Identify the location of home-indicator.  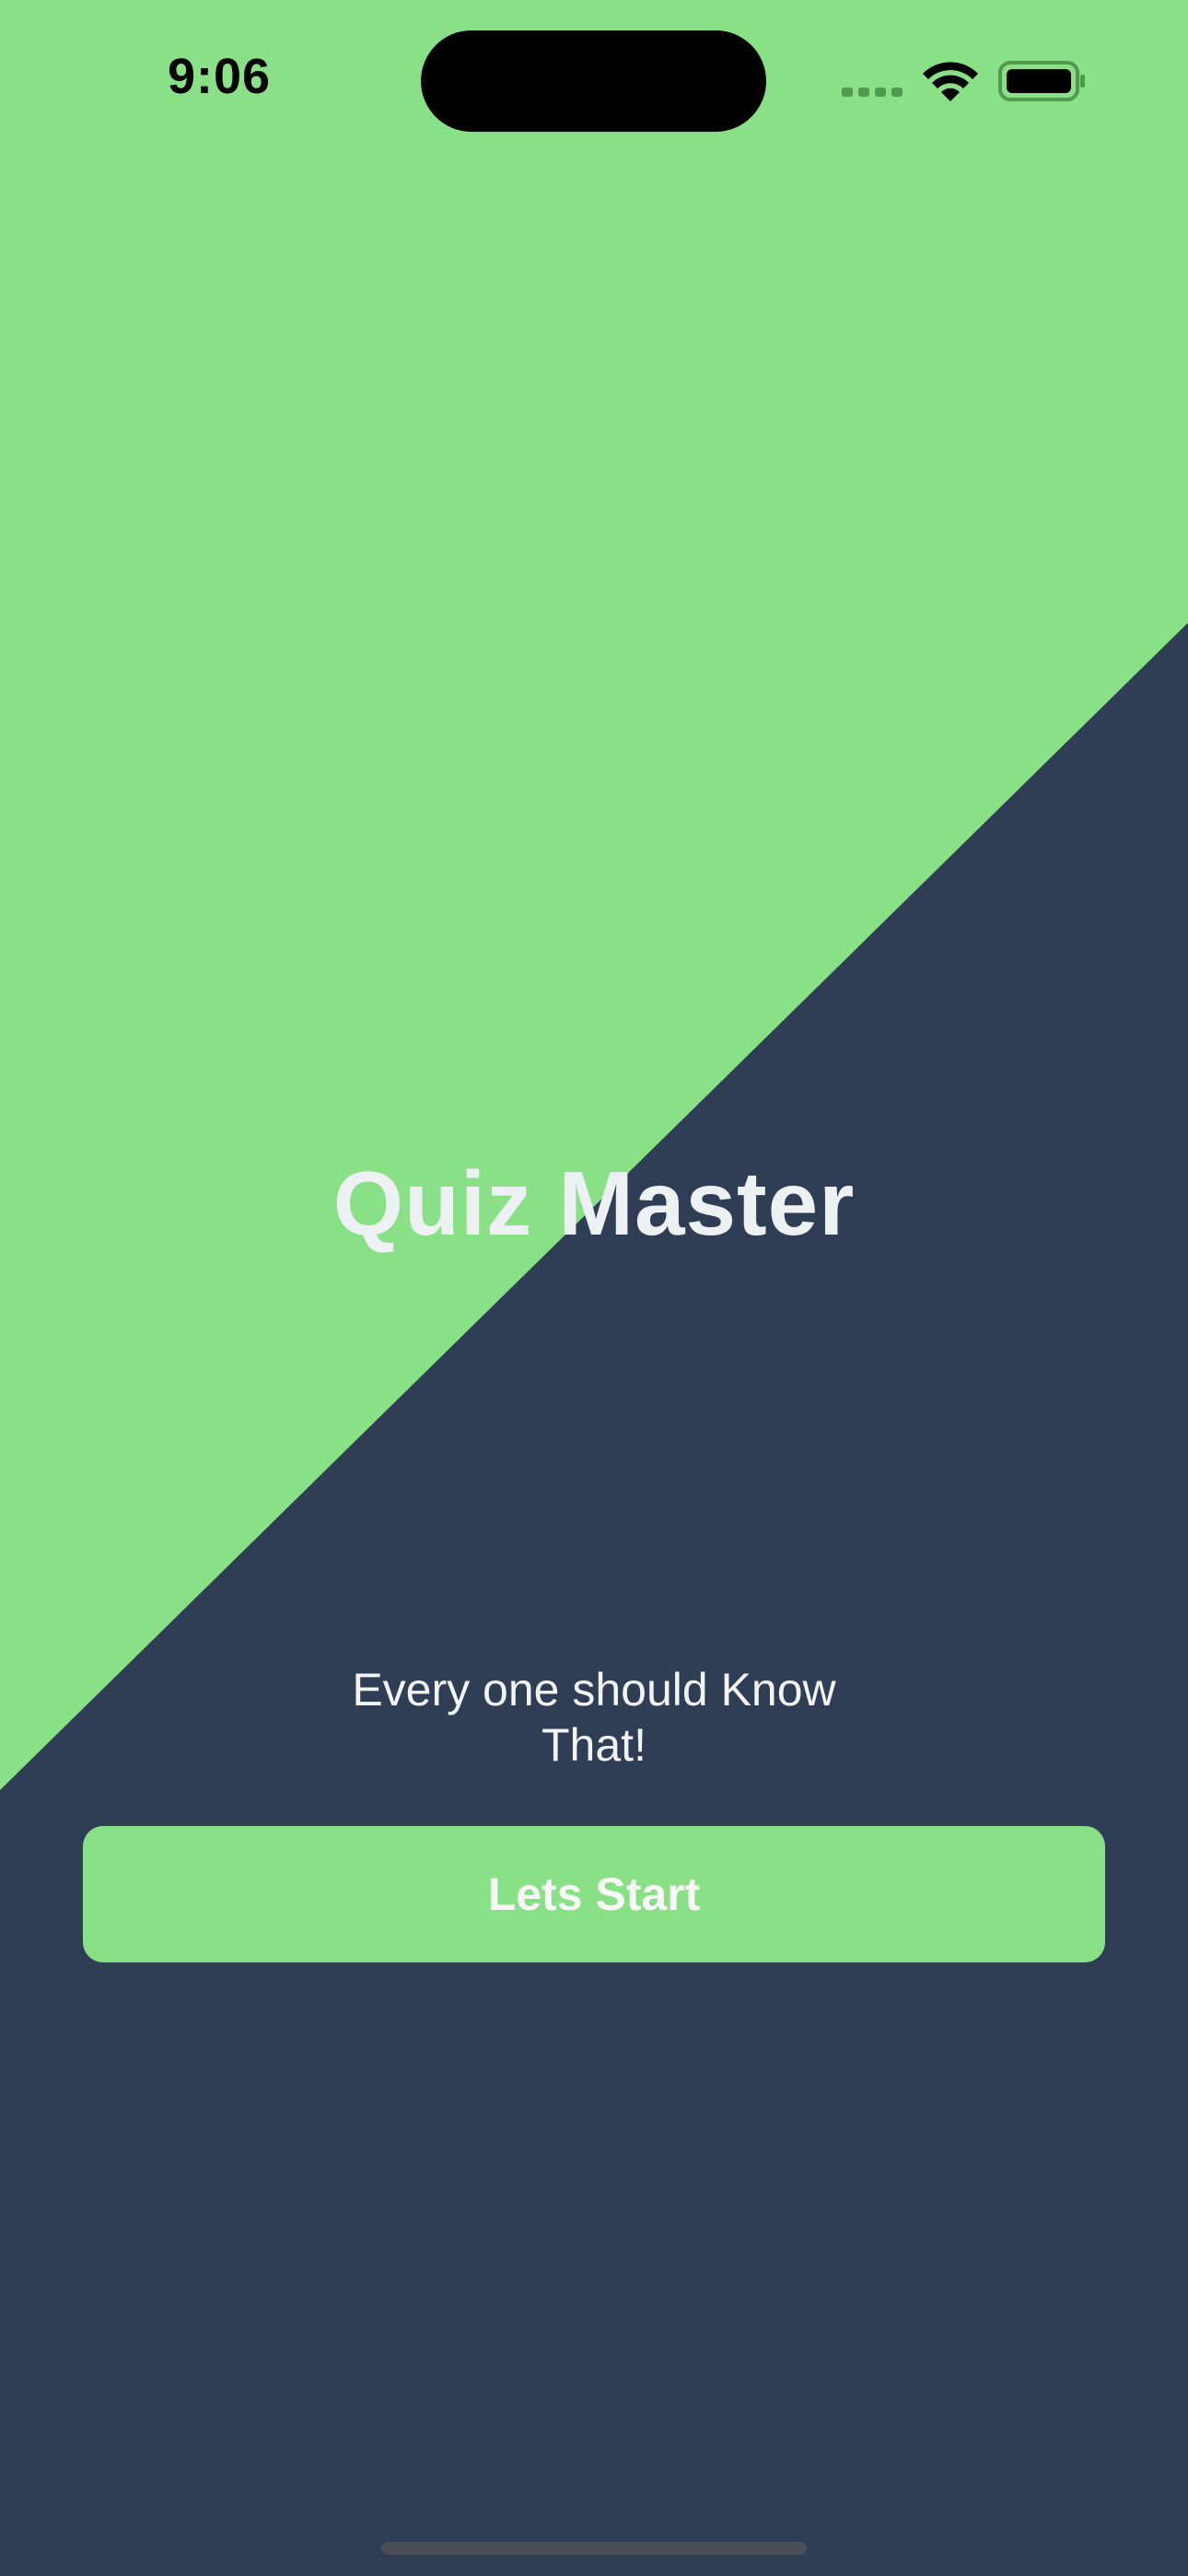
(594, 2548).